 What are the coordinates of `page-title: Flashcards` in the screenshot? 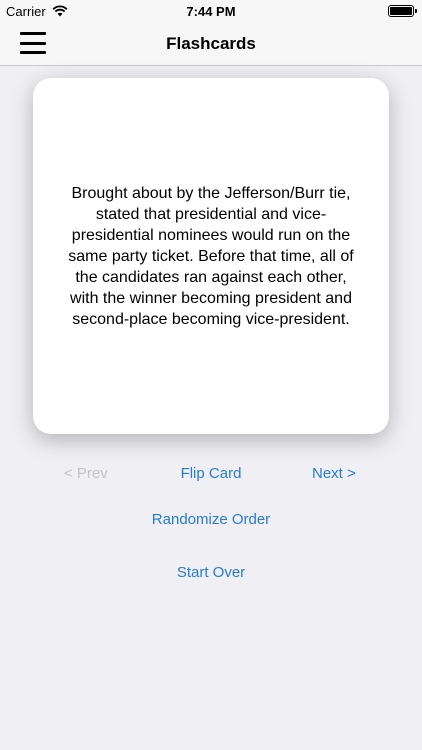 It's located at (211, 43).